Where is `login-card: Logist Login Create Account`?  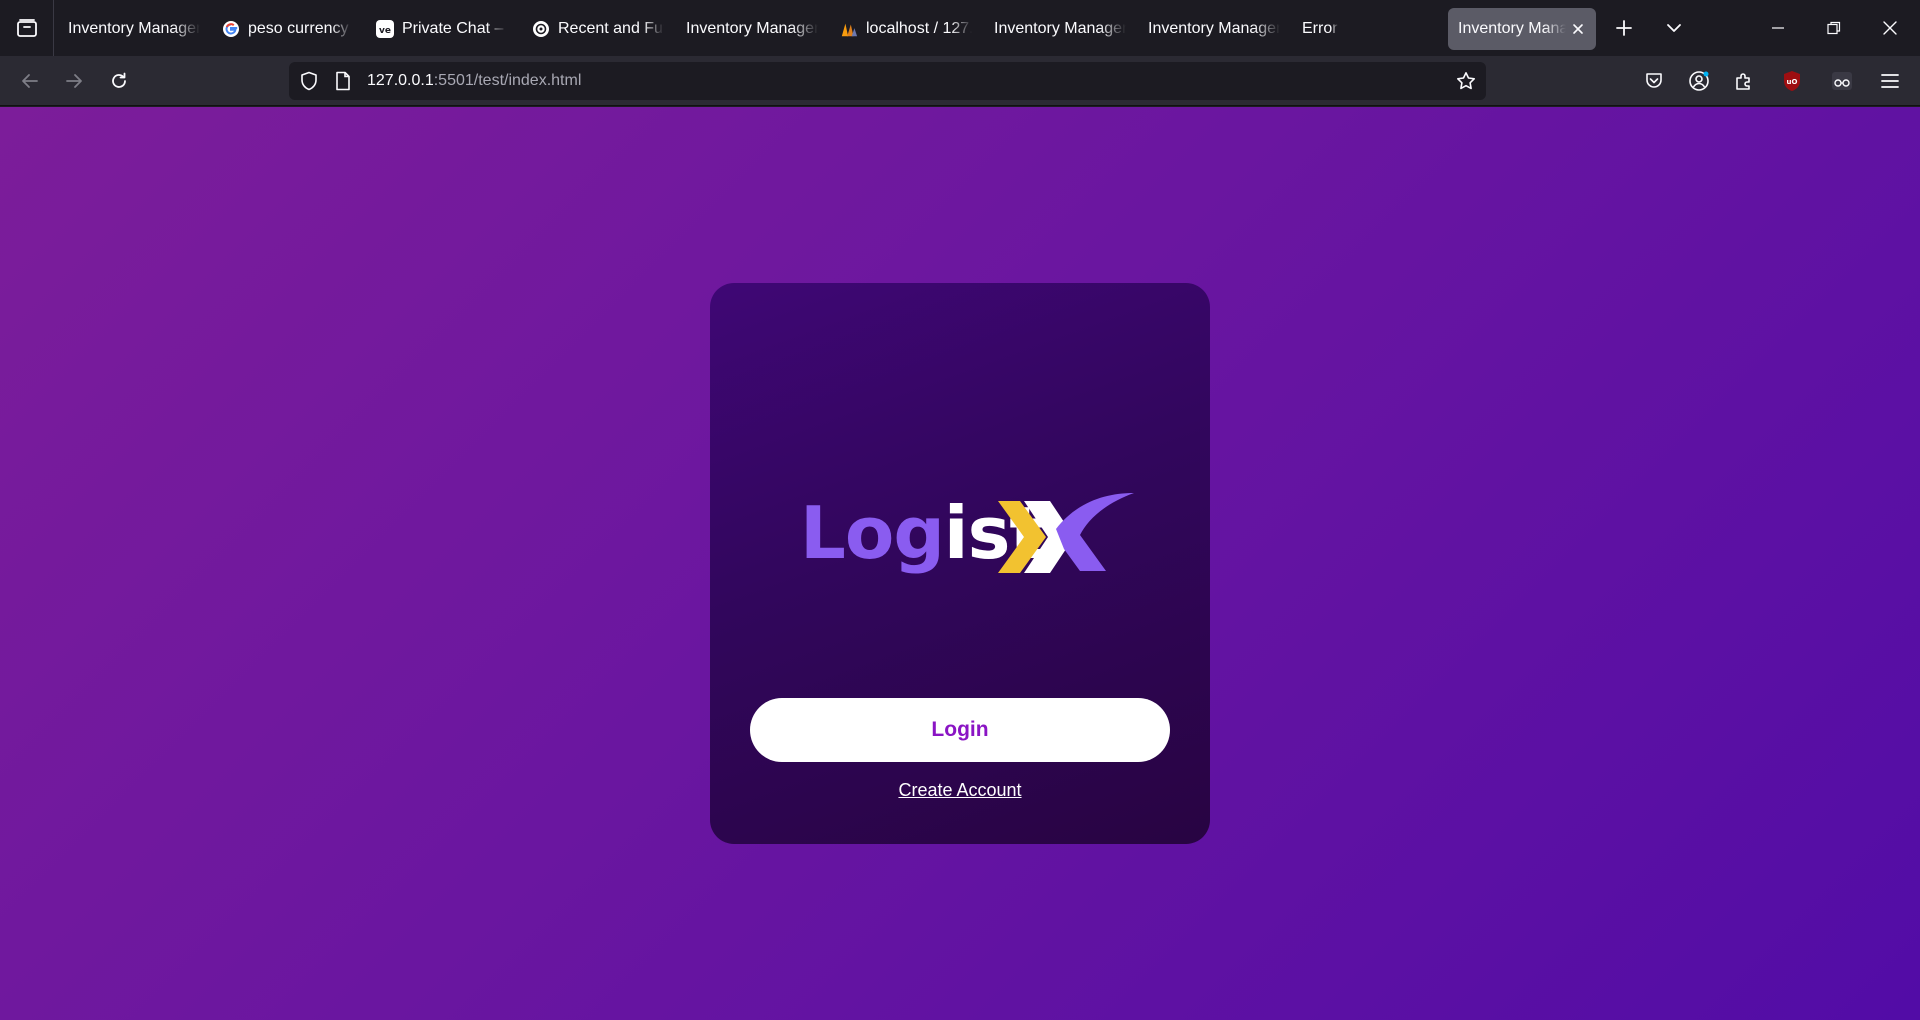 login-card: Logist Login Create Account is located at coordinates (960, 563).